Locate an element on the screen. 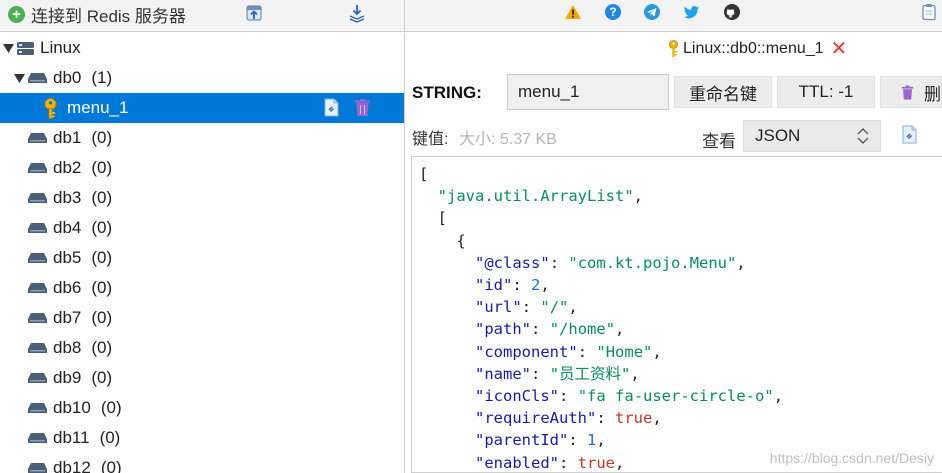 The image size is (942, 473). json-line: "parentId": 1, is located at coordinates (540, 440).